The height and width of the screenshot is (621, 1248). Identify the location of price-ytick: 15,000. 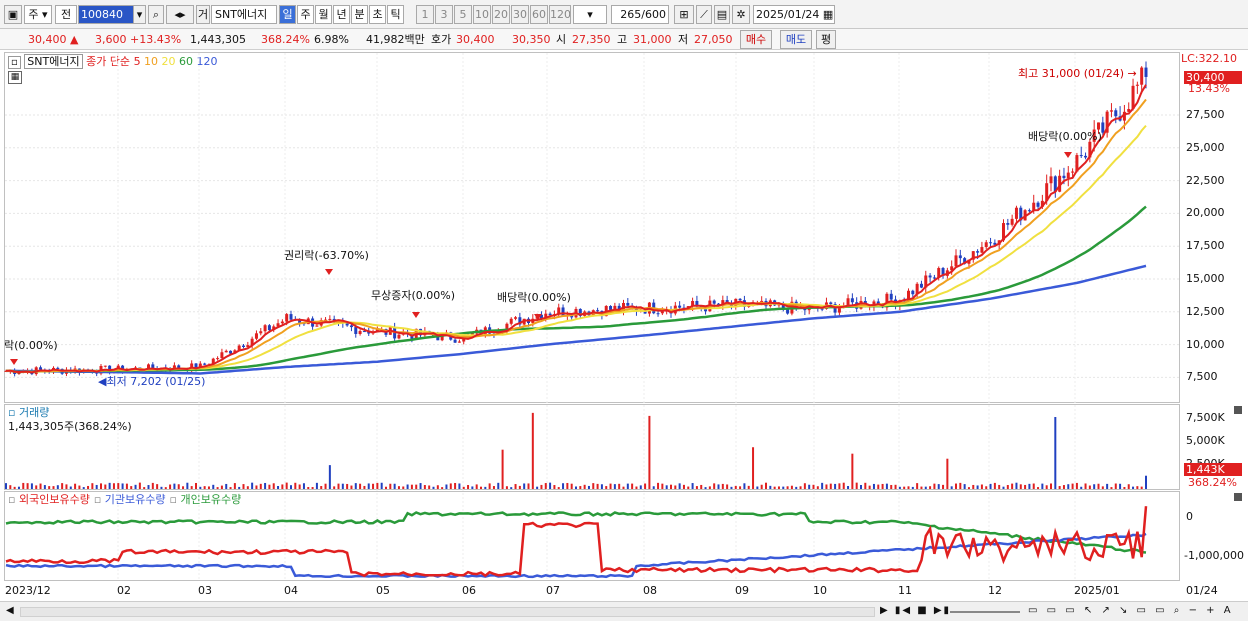
(1205, 278).